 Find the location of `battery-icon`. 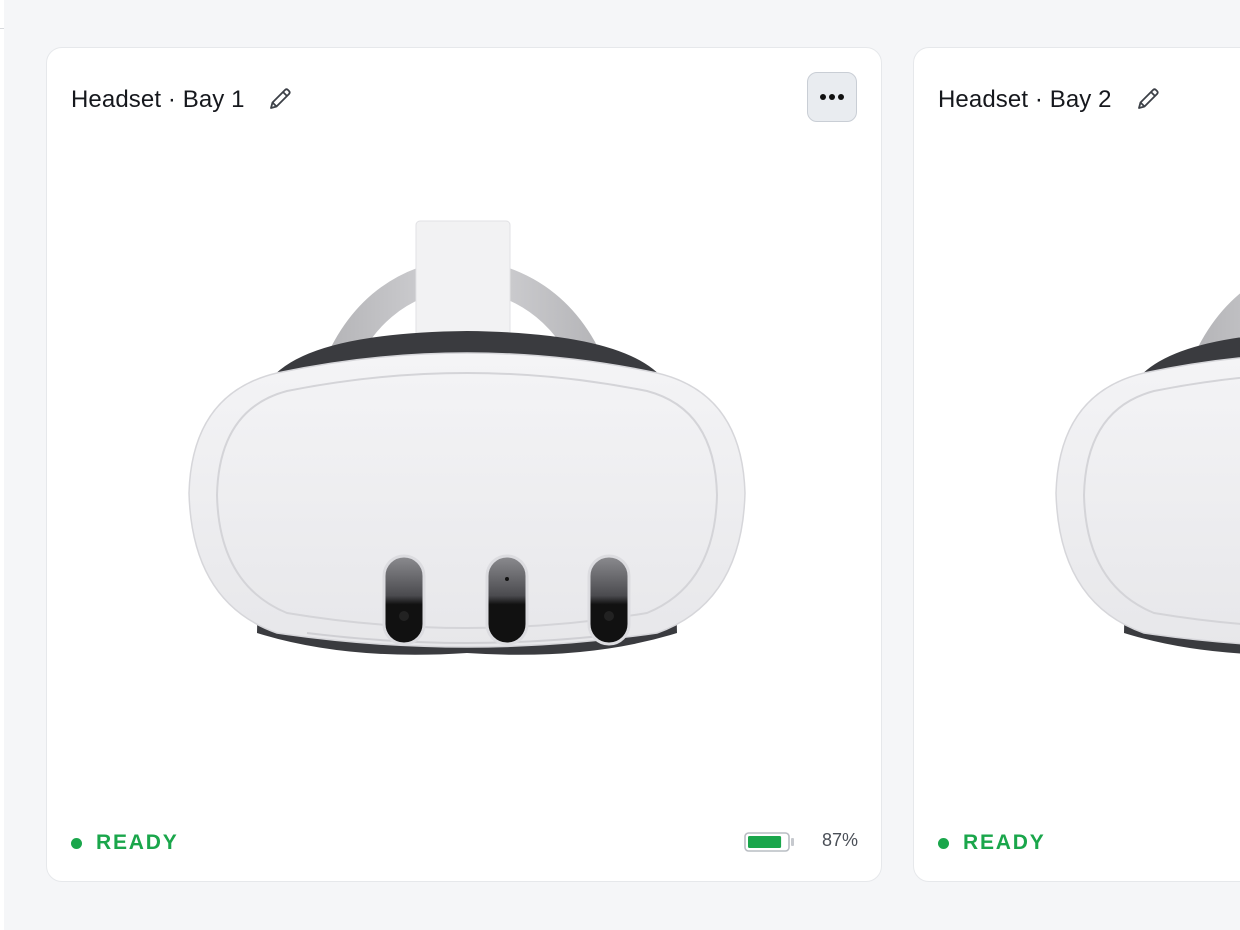

battery-icon is located at coordinates (769, 842).